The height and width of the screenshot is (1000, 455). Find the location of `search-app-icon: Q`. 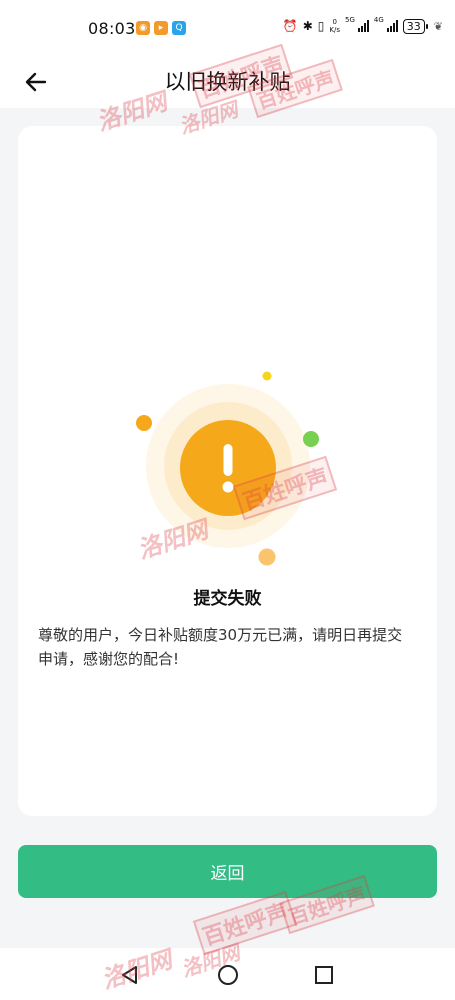

search-app-icon: Q is located at coordinates (179, 28).